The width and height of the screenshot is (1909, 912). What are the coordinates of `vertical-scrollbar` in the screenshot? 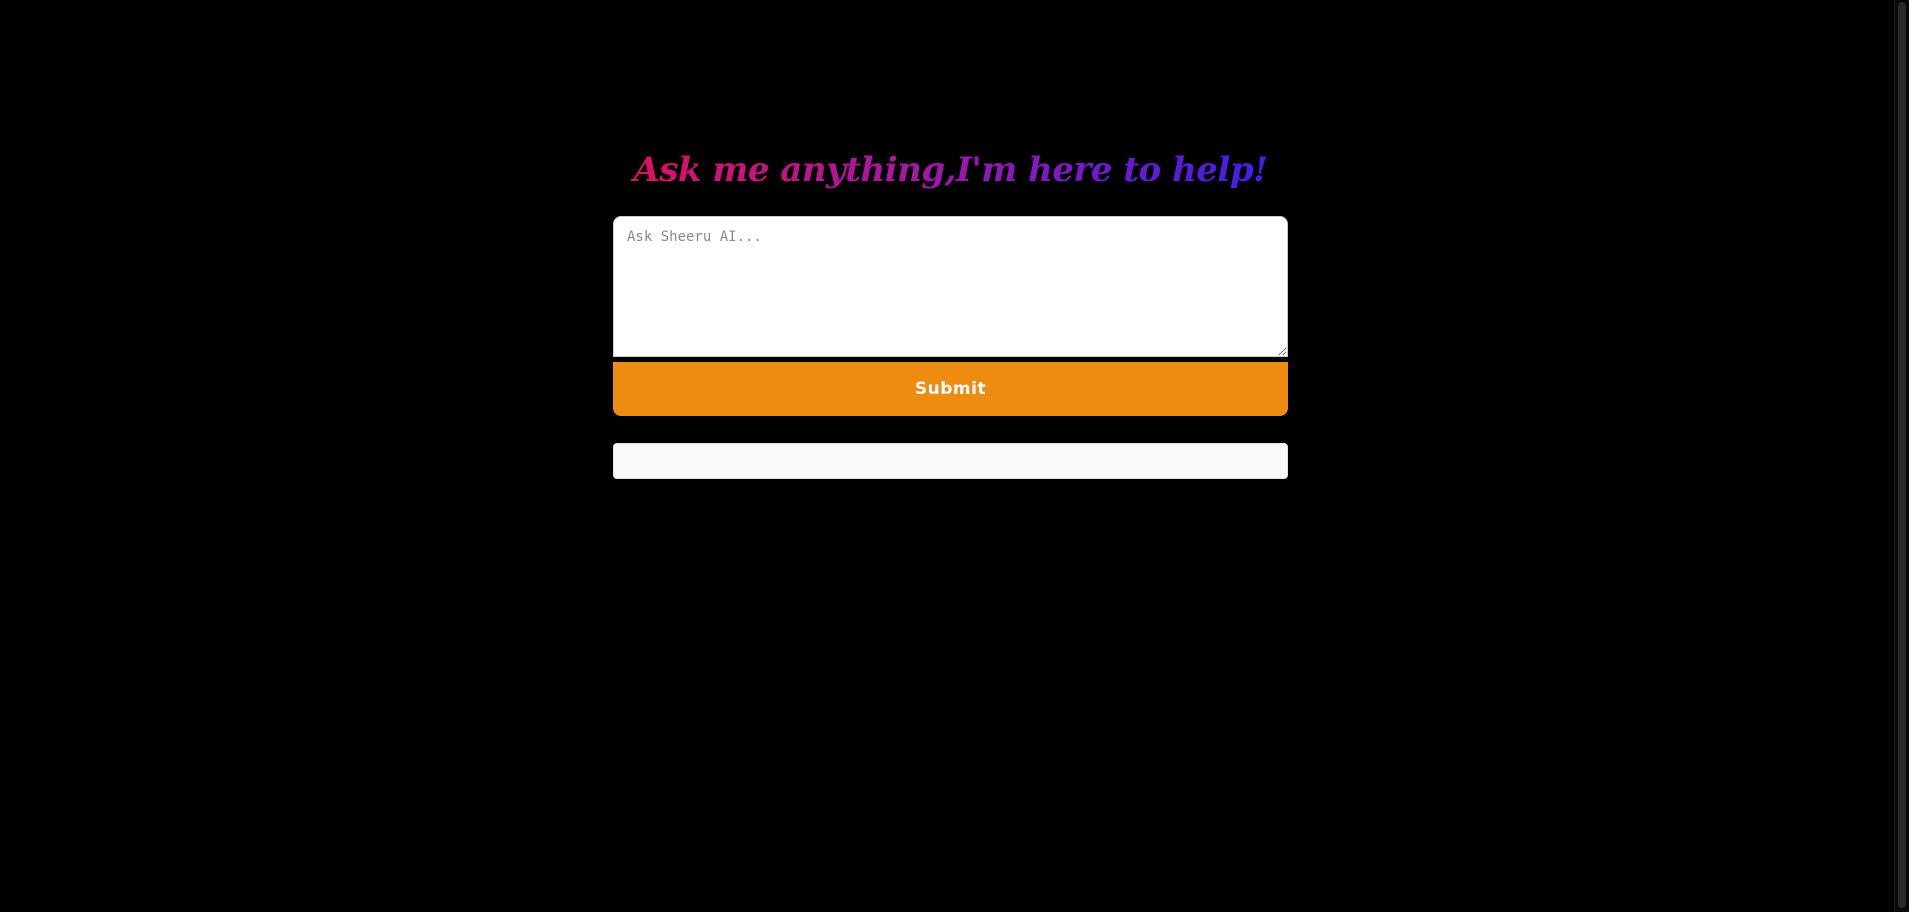 It's located at (1901, 456).